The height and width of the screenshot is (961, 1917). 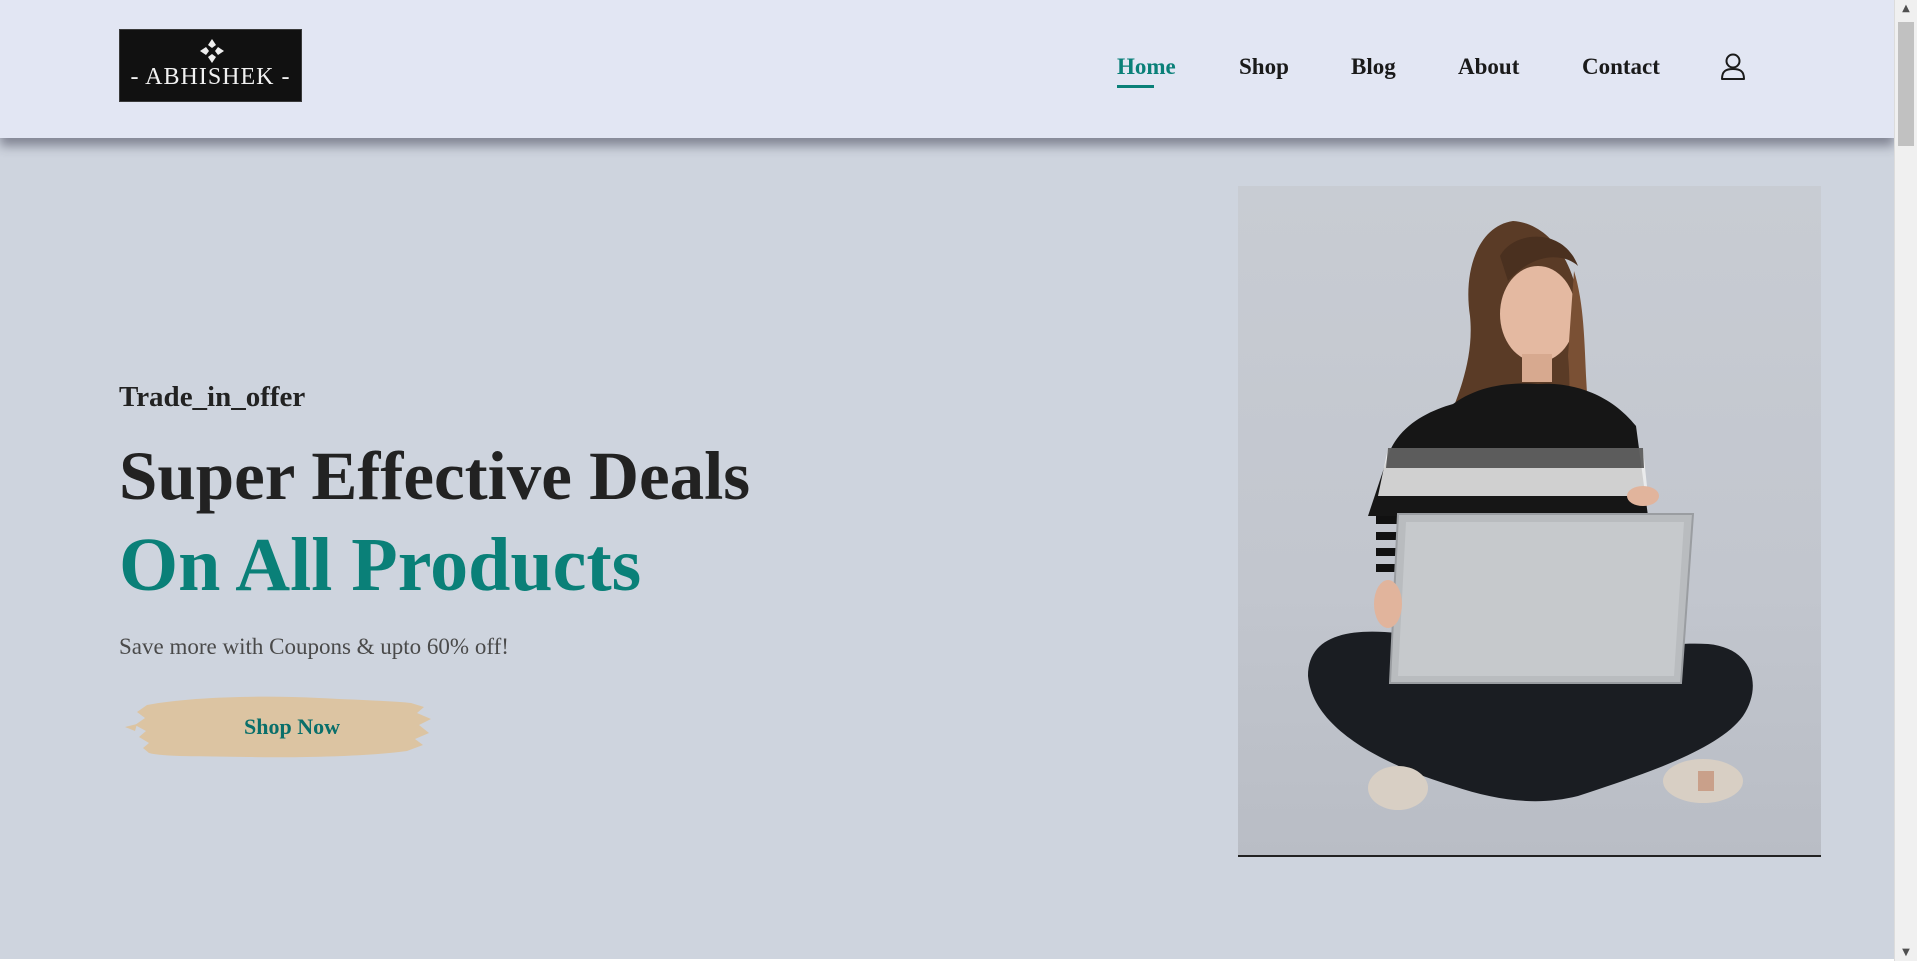 I want to click on nav-about-label: About, so click(x=1489, y=66).